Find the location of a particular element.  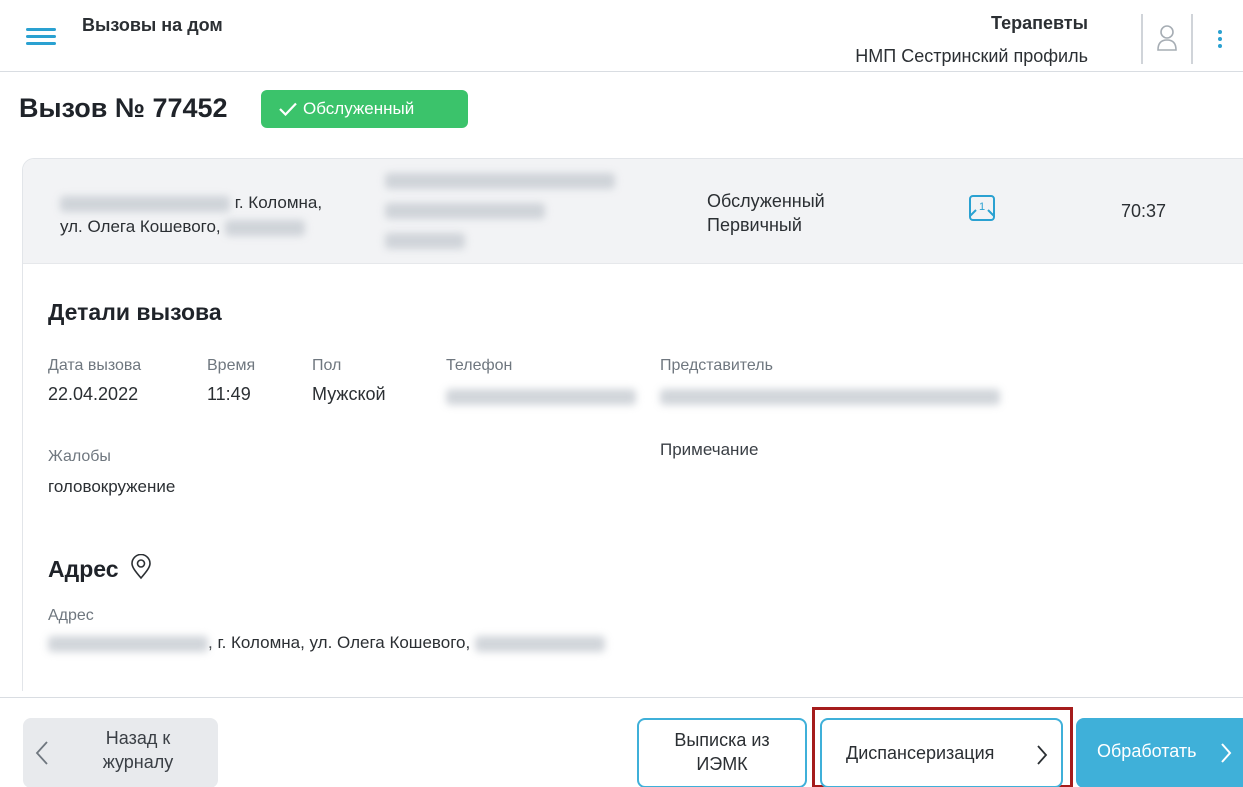

process-button: Обработать is located at coordinates (1159, 752).